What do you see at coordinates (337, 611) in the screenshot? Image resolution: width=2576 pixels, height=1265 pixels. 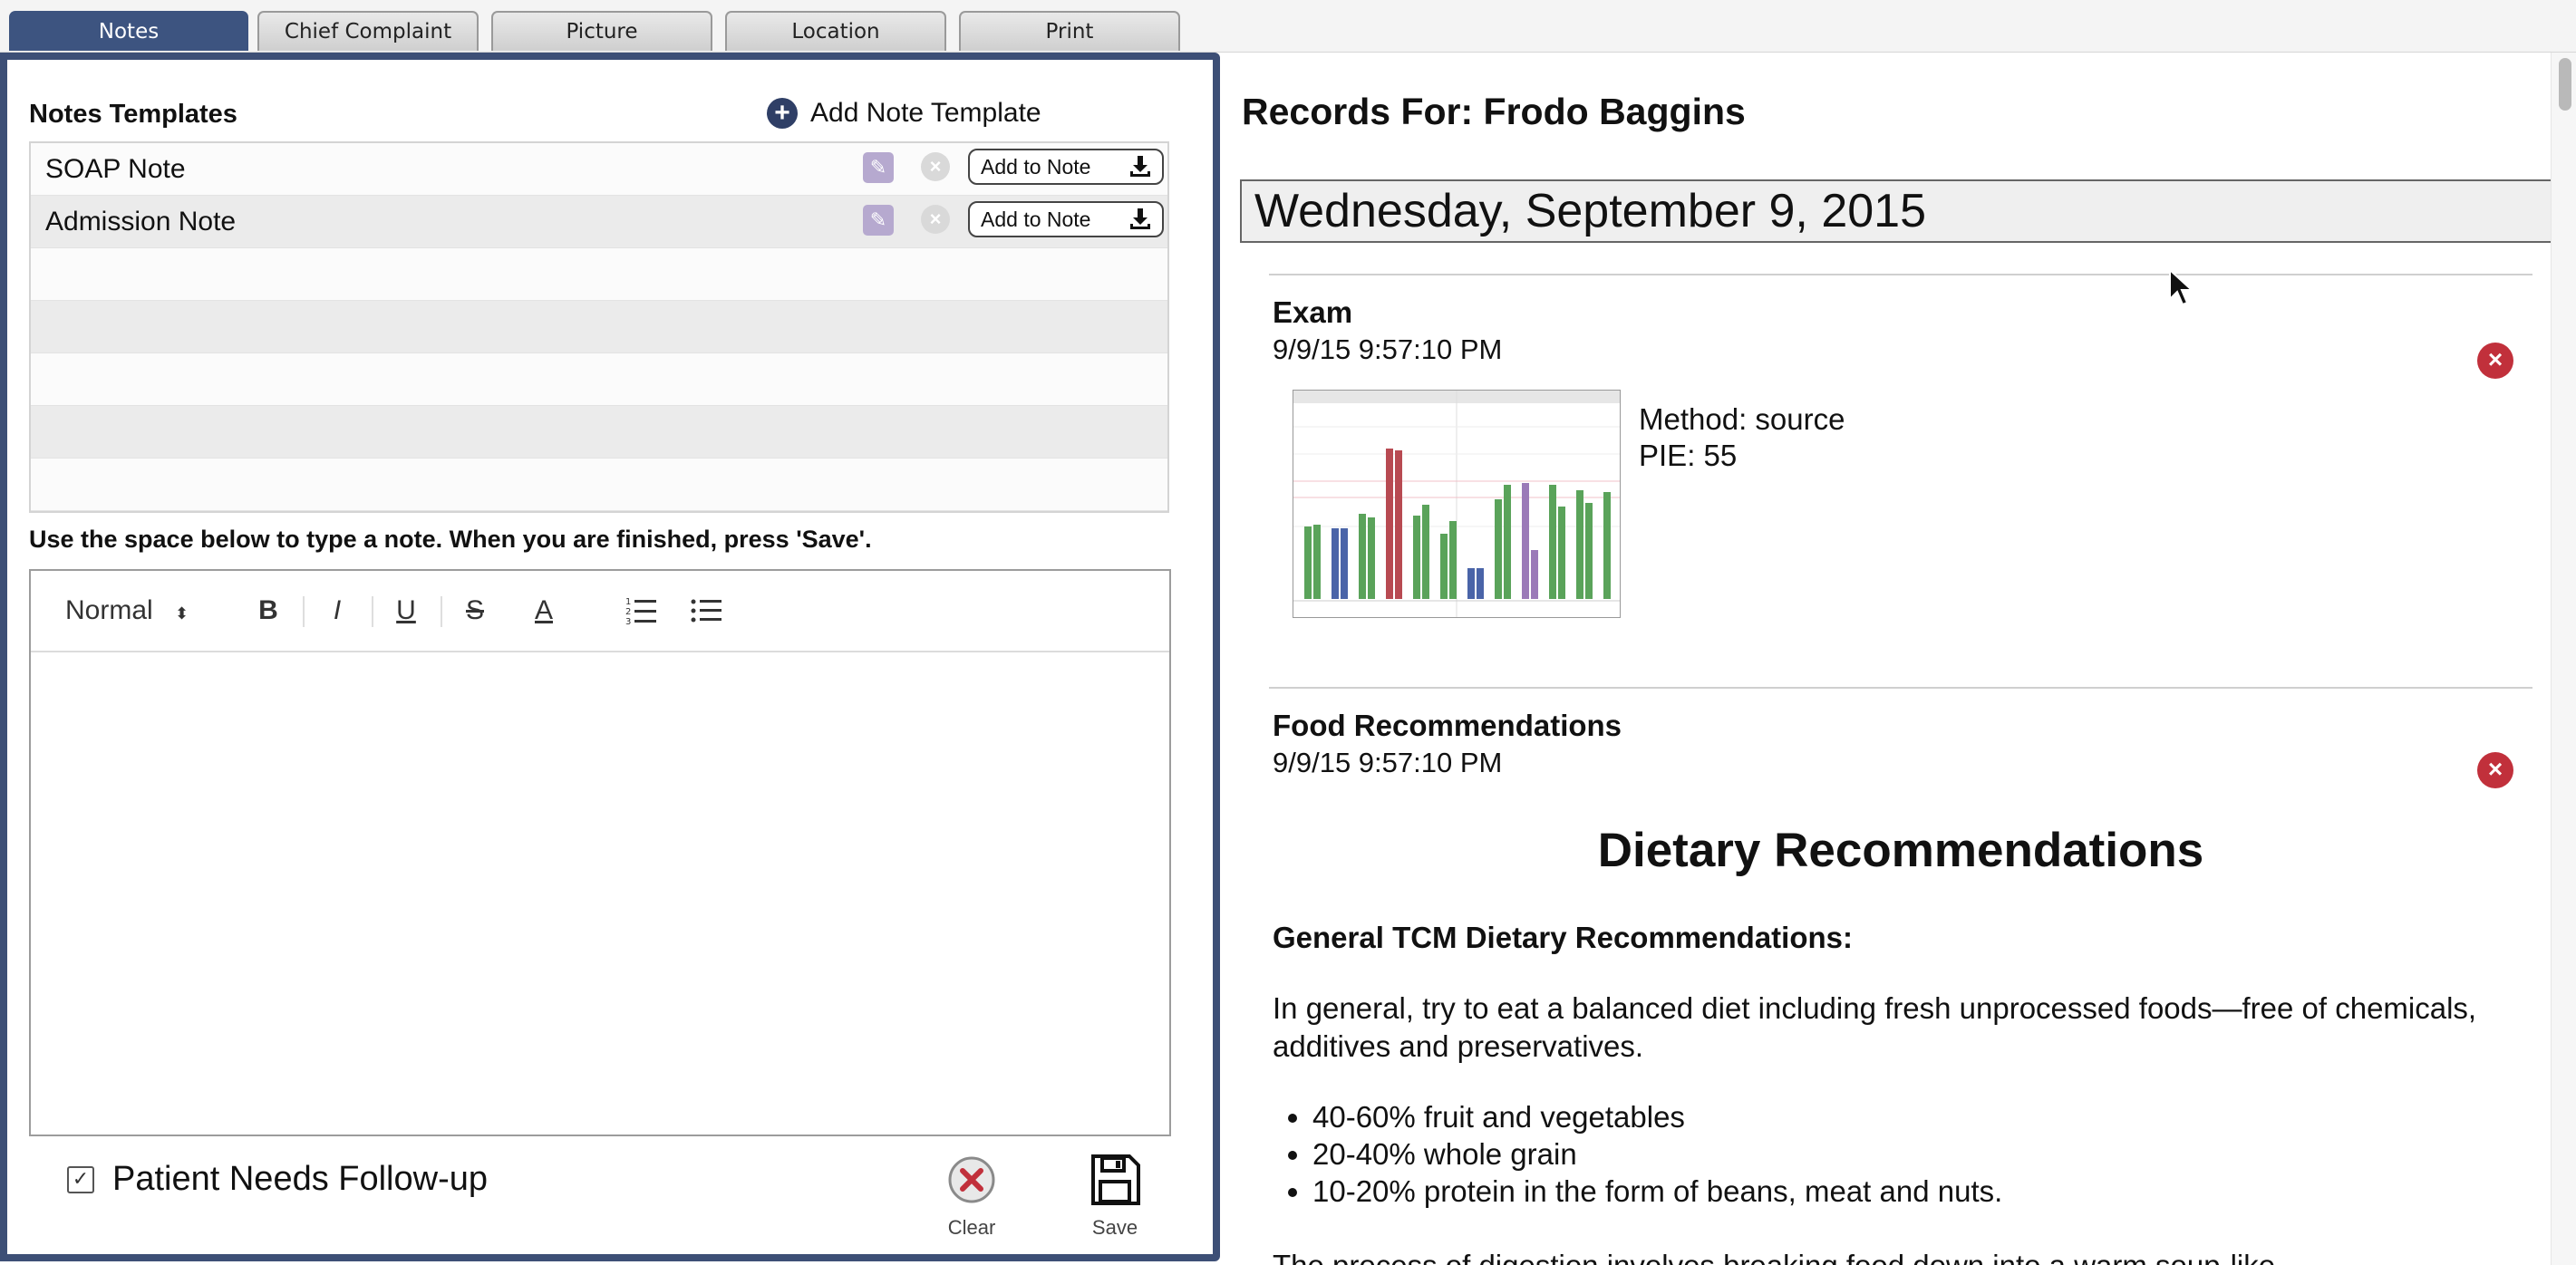 I see `italic-button: I` at bounding box center [337, 611].